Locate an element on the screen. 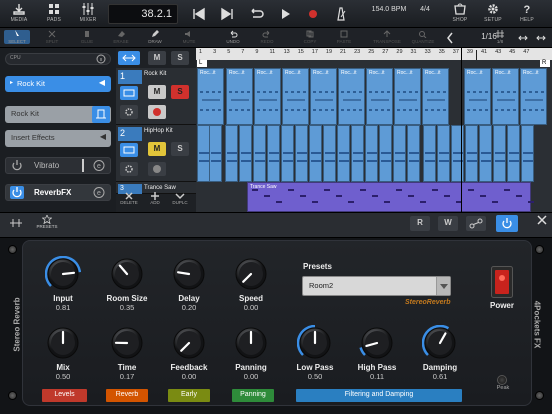  instrument-selector: ▸ Rock Kit ◀ is located at coordinates (58, 84).